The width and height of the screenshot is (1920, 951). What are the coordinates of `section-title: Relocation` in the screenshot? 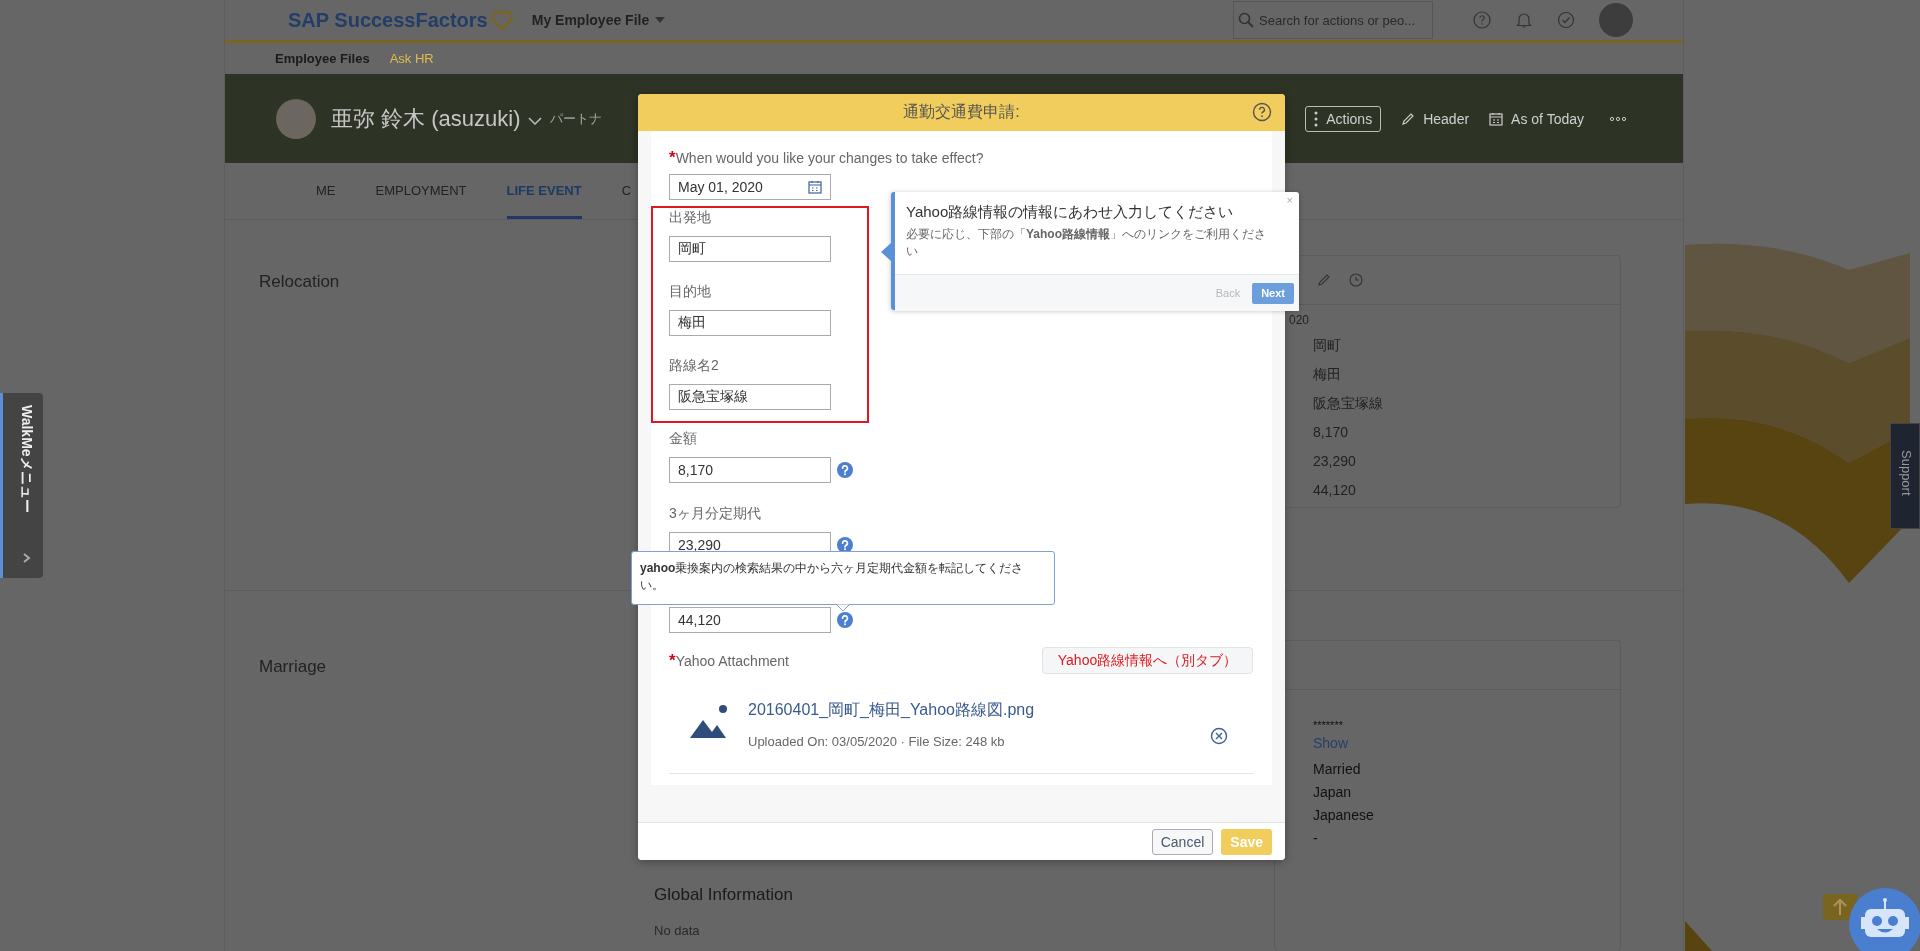 It's located at (299, 281).